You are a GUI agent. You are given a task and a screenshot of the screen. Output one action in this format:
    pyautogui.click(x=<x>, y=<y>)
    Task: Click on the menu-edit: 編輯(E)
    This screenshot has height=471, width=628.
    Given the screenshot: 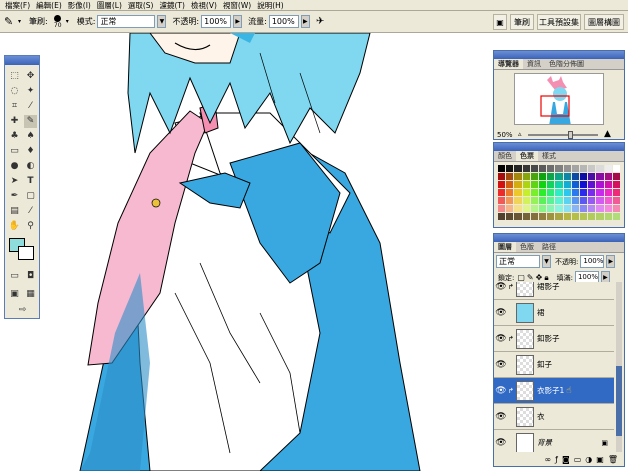 What is the action you would take?
    pyautogui.click(x=49, y=5)
    